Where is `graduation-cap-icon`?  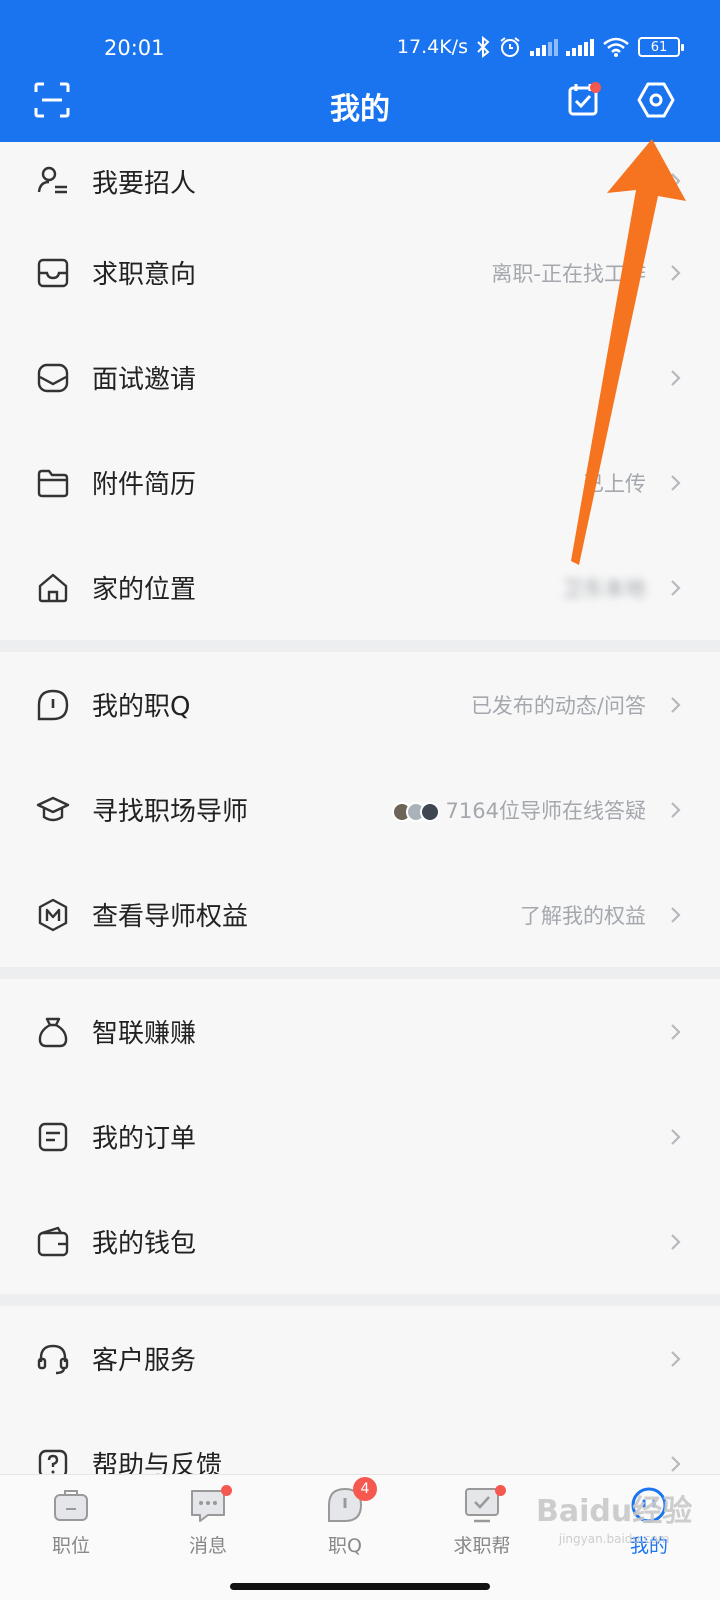 graduation-cap-icon is located at coordinates (53, 808).